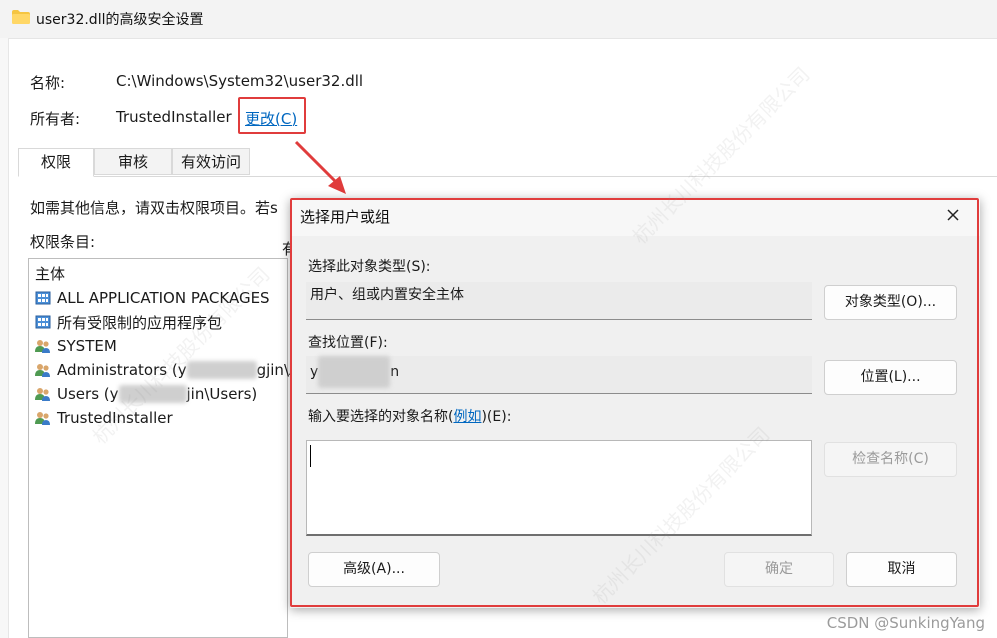  Describe the element at coordinates (240, 81) in the screenshot. I see `name-value: C:\Windows\System32\user32.dll` at that location.